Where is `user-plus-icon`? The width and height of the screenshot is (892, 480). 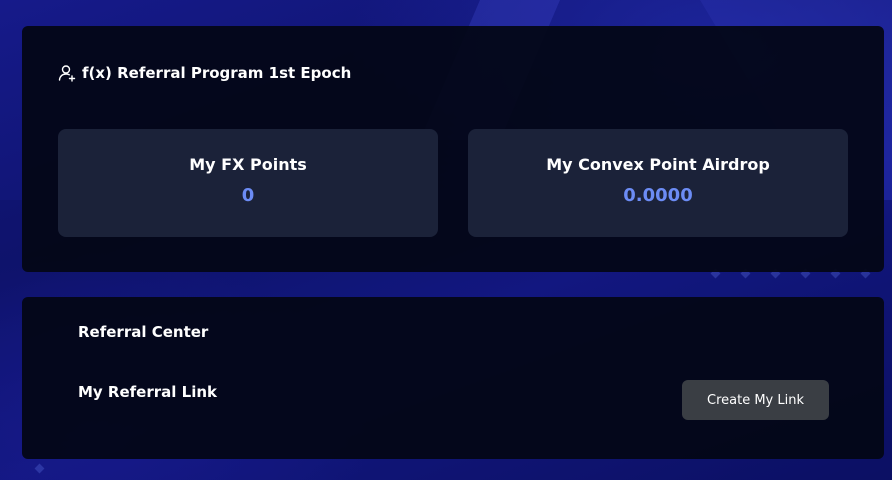
user-plus-icon is located at coordinates (67, 73).